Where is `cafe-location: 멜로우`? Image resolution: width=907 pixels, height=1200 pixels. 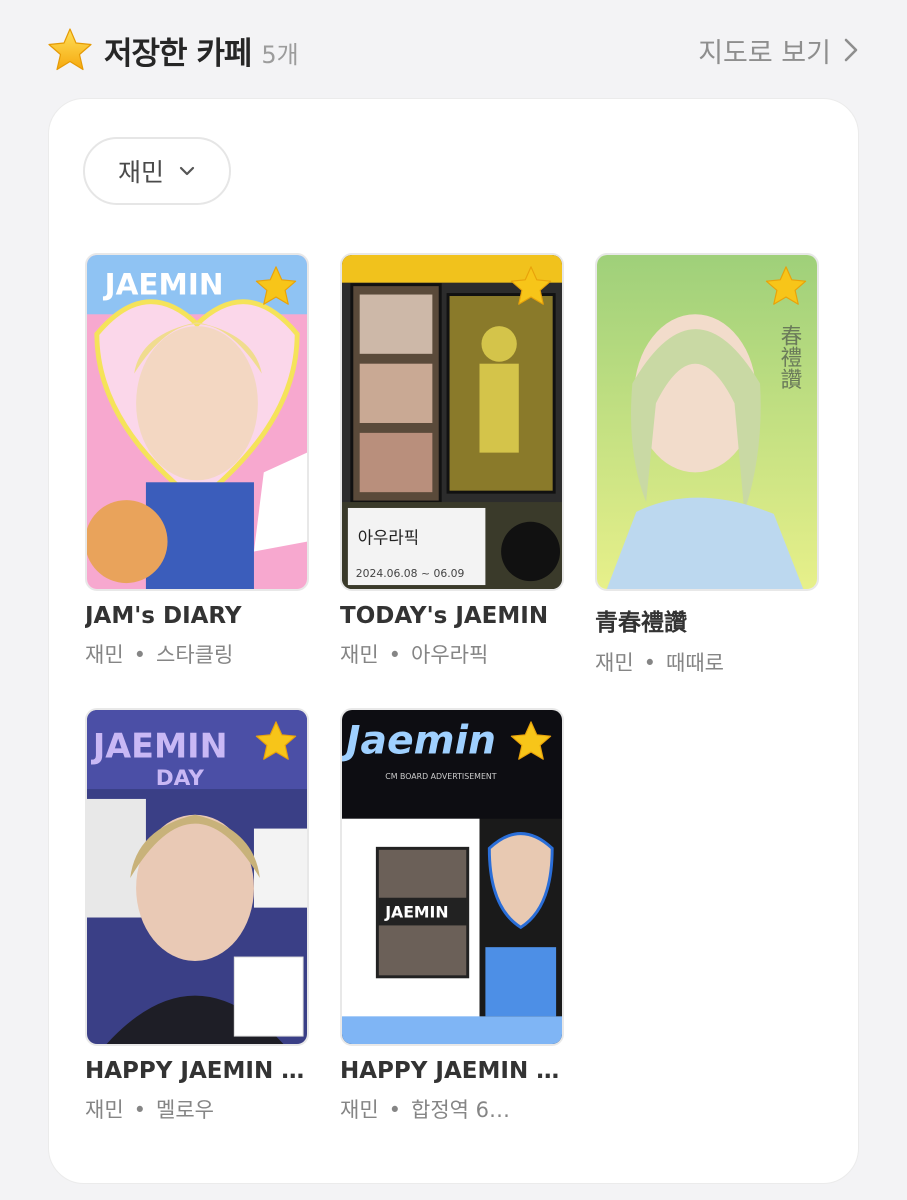
cafe-location: 멜로우 is located at coordinates (185, 1110).